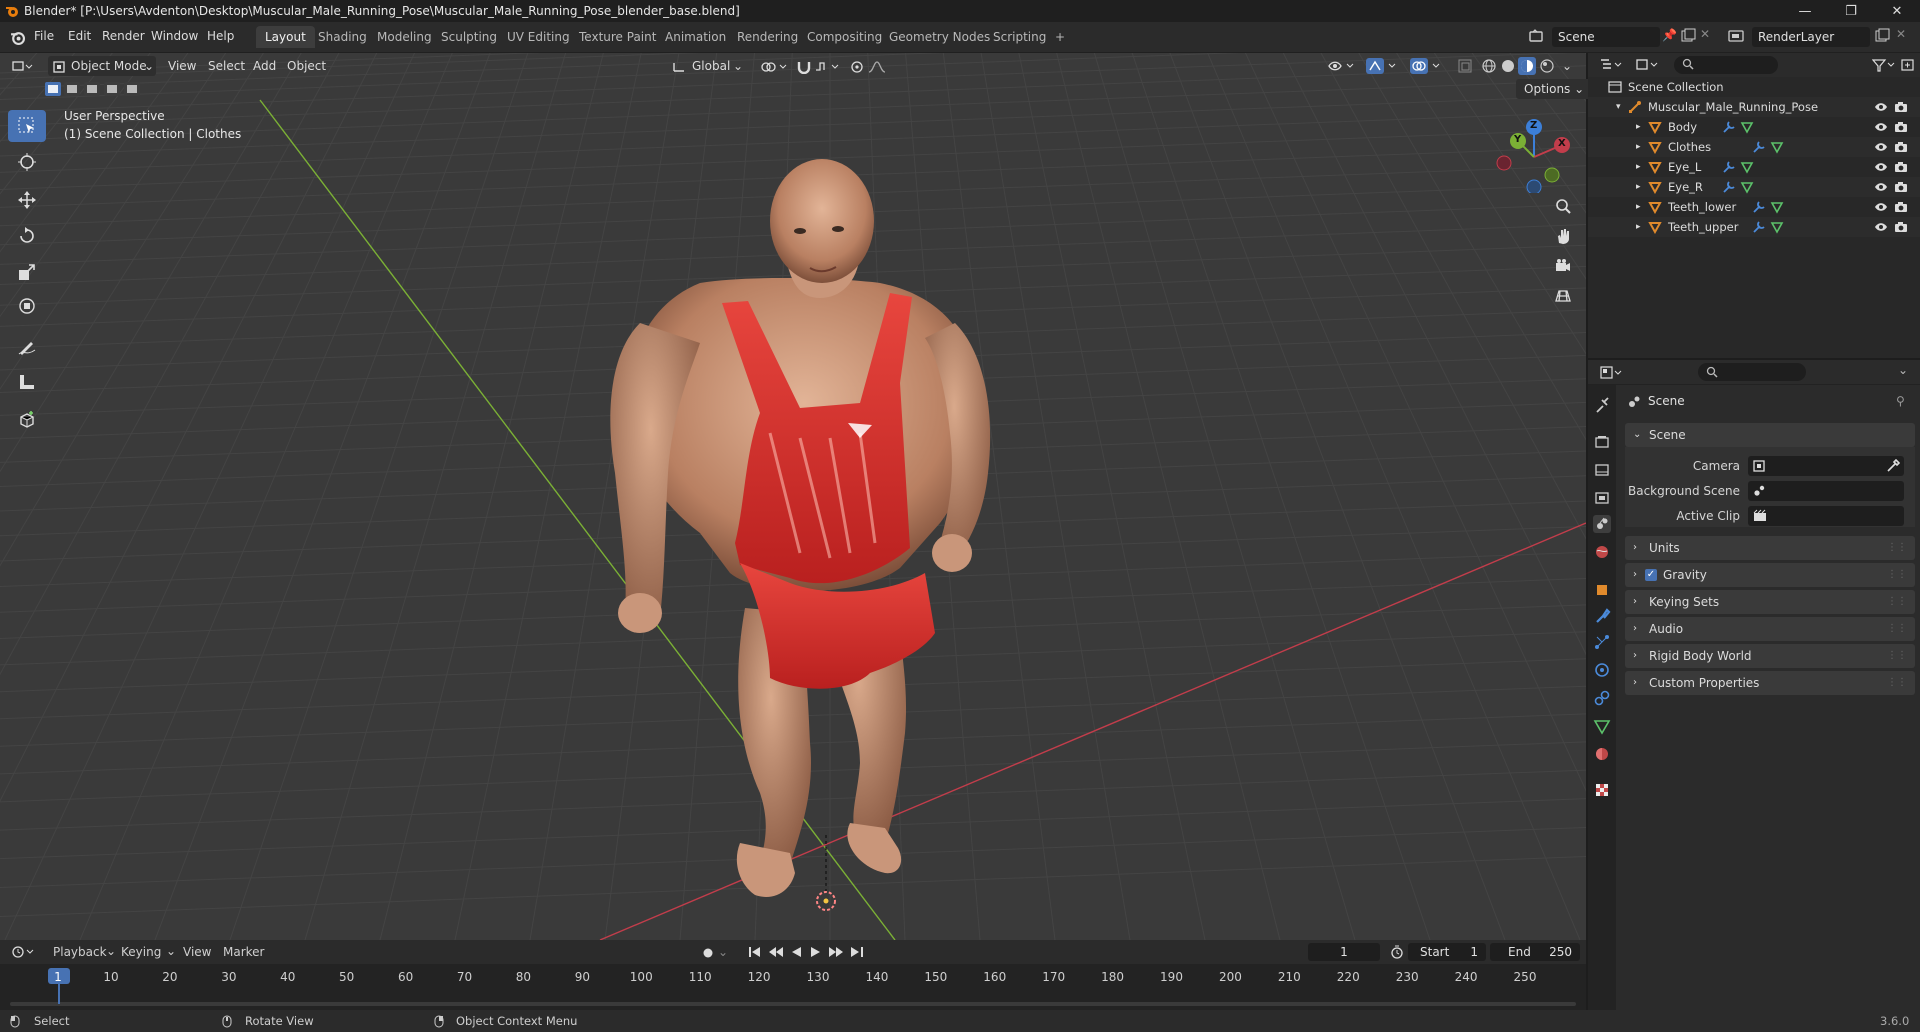 The height and width of the screenshot is (1032, 1920). Describe the element at coordinates (1770, 683) in the screenshot. I see `properties-panel-header: › Custom Properties ⋮⋮` at that location.